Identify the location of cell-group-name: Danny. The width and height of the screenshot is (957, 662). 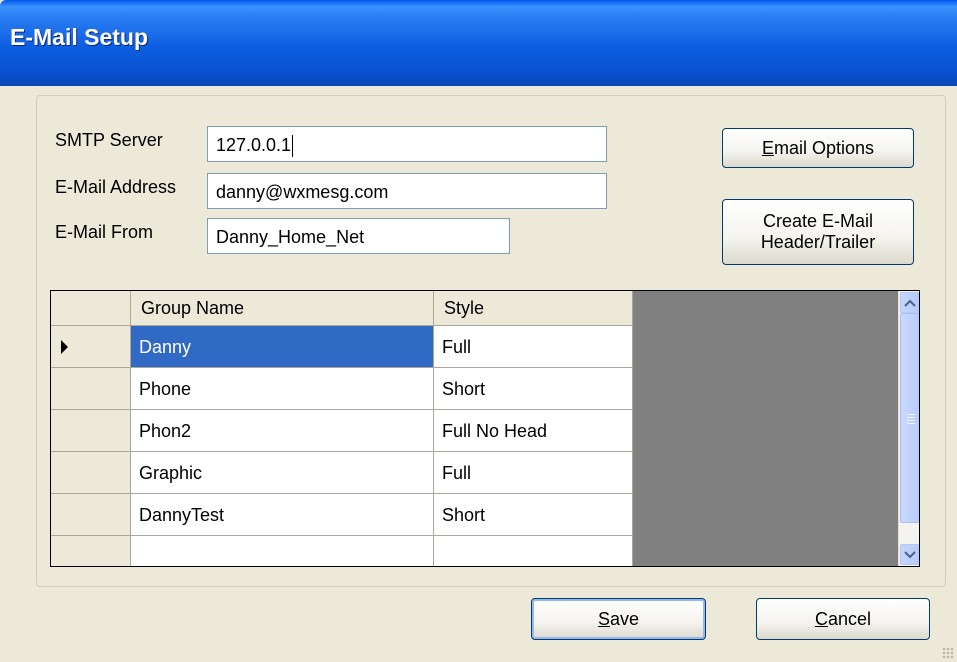
(282, 347).